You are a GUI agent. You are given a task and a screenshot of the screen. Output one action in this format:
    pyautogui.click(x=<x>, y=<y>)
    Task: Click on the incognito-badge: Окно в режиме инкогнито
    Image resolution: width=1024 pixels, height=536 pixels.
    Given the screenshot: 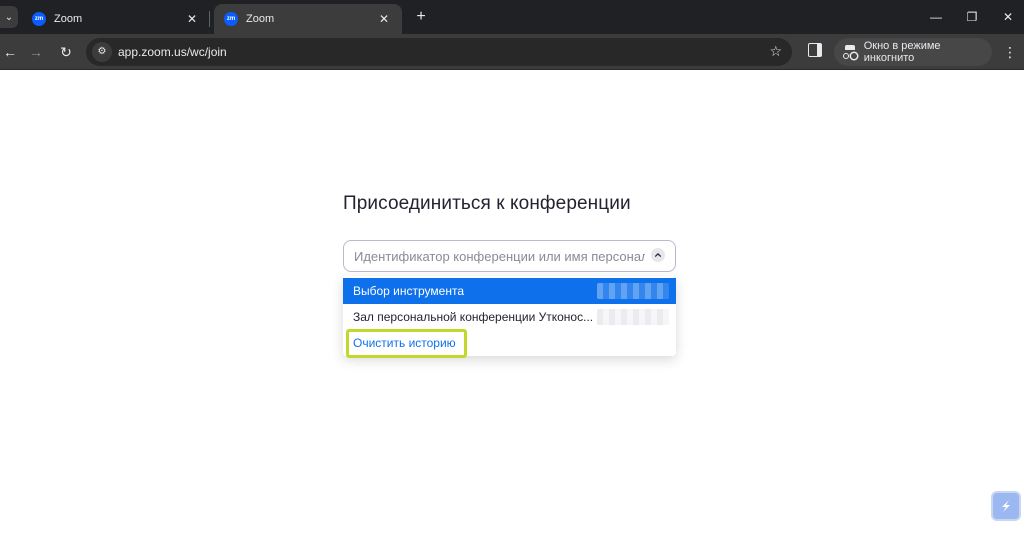 What is the action you would take?
    pyautogui.click(x=913, y=52)
    